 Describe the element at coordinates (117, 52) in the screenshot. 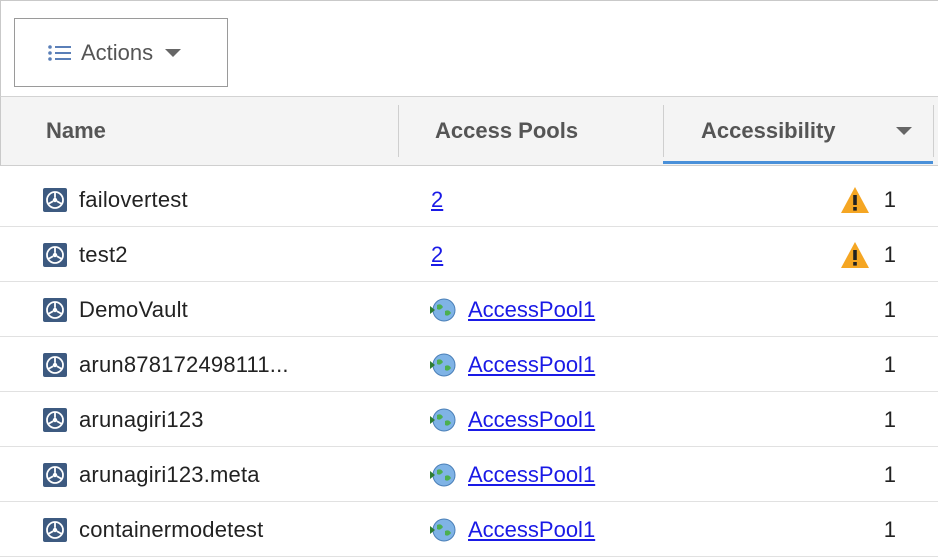

I see `actions-label: Actions` at that location.